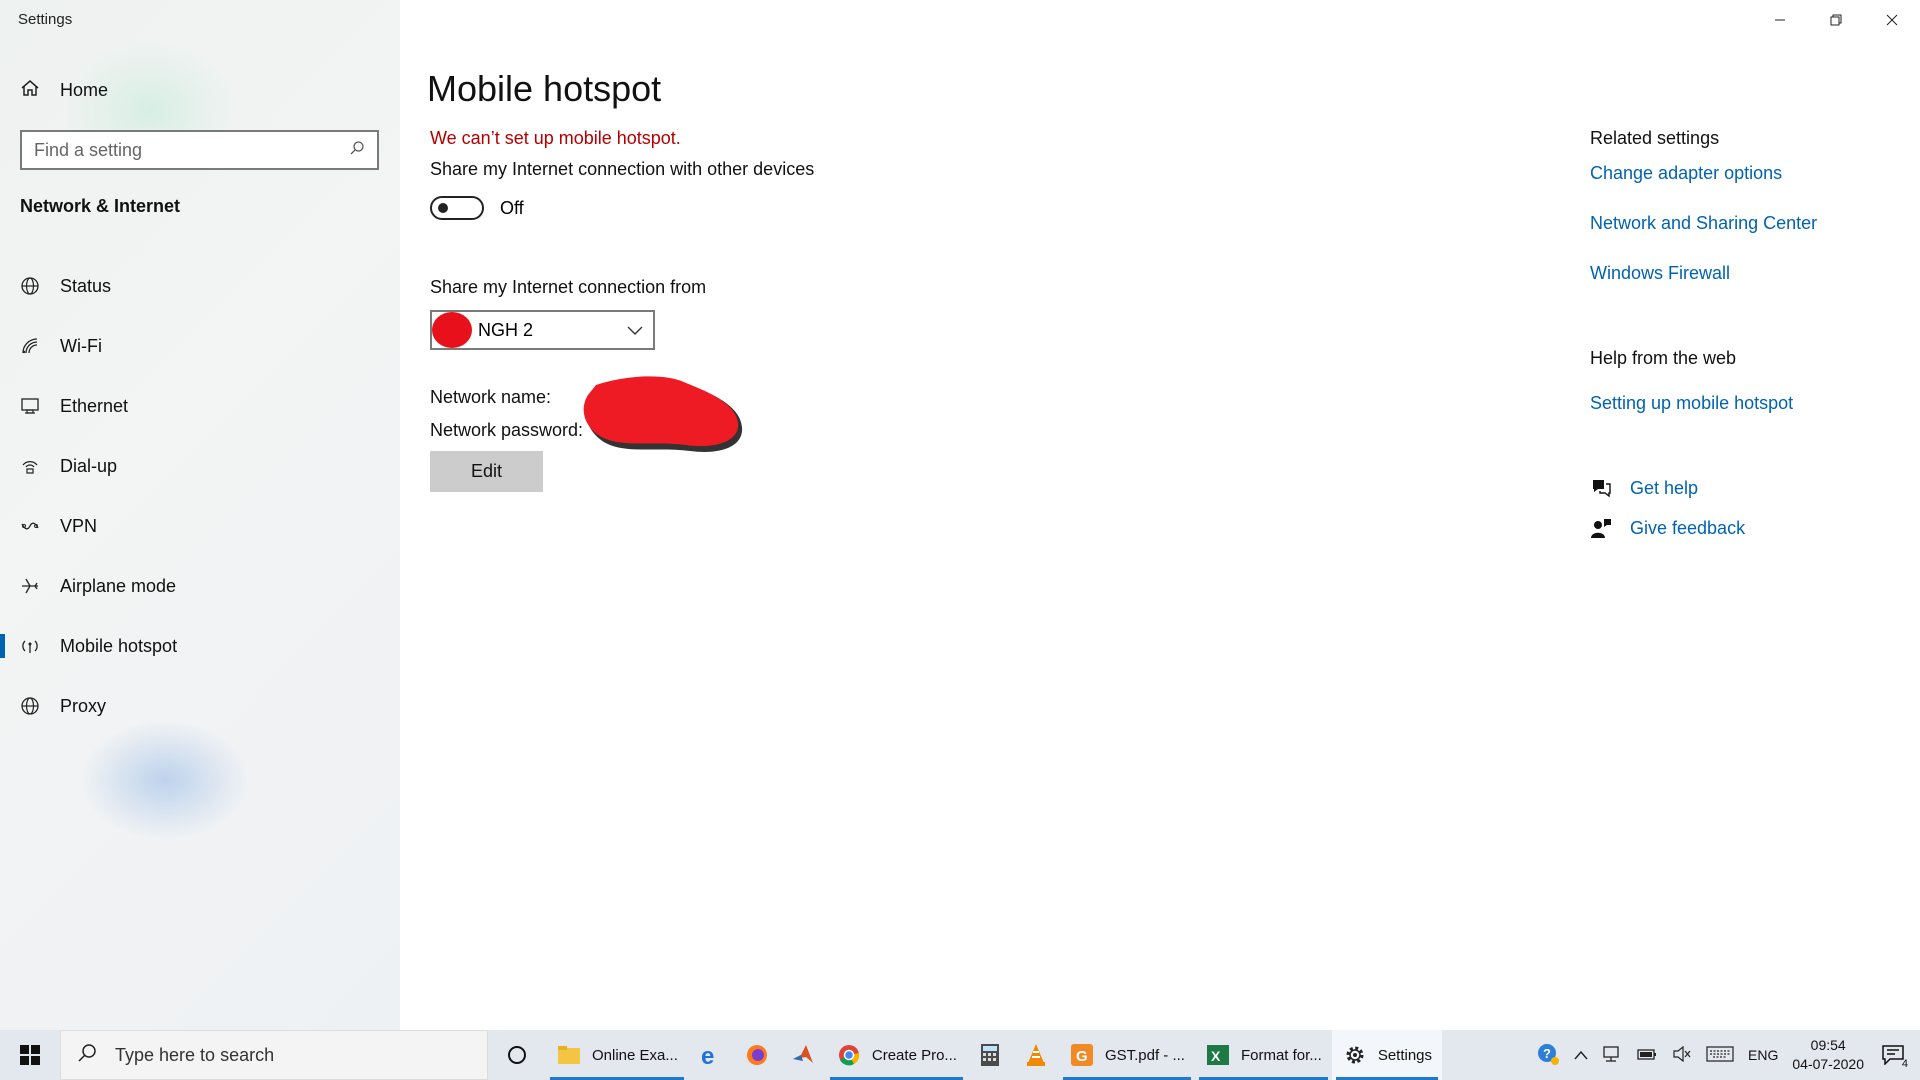  I want to click on sidebar-item-ethernet: Ethernet, so click(200, 406).